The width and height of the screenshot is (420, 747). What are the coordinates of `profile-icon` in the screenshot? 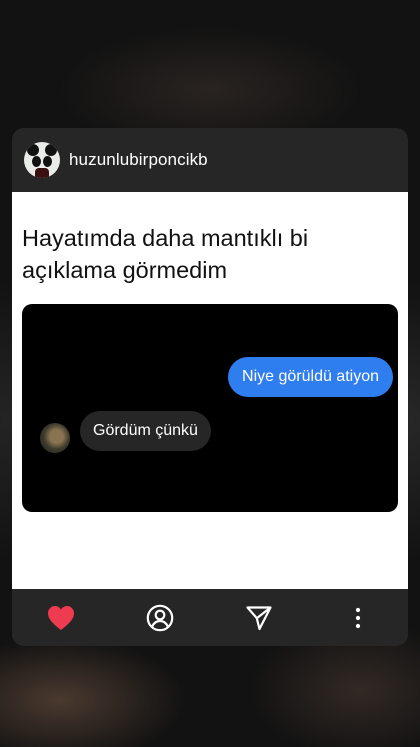 It's located at (160, 617).